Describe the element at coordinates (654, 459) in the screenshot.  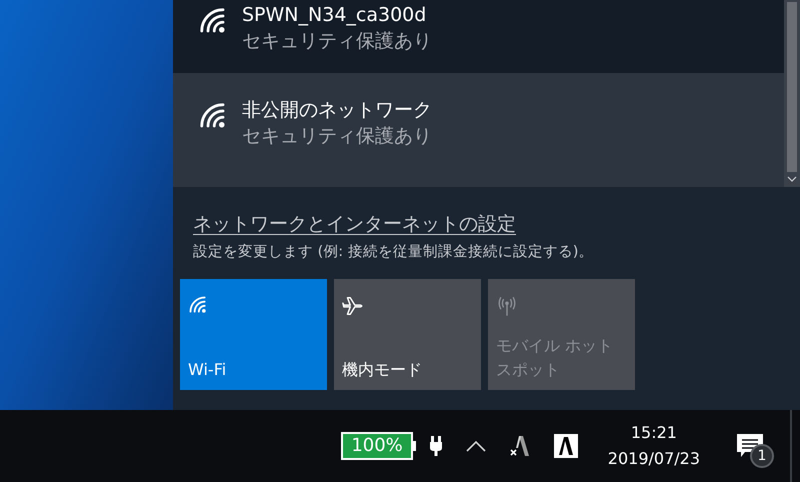
I see `clock-date: 2019/07/23` at that location.